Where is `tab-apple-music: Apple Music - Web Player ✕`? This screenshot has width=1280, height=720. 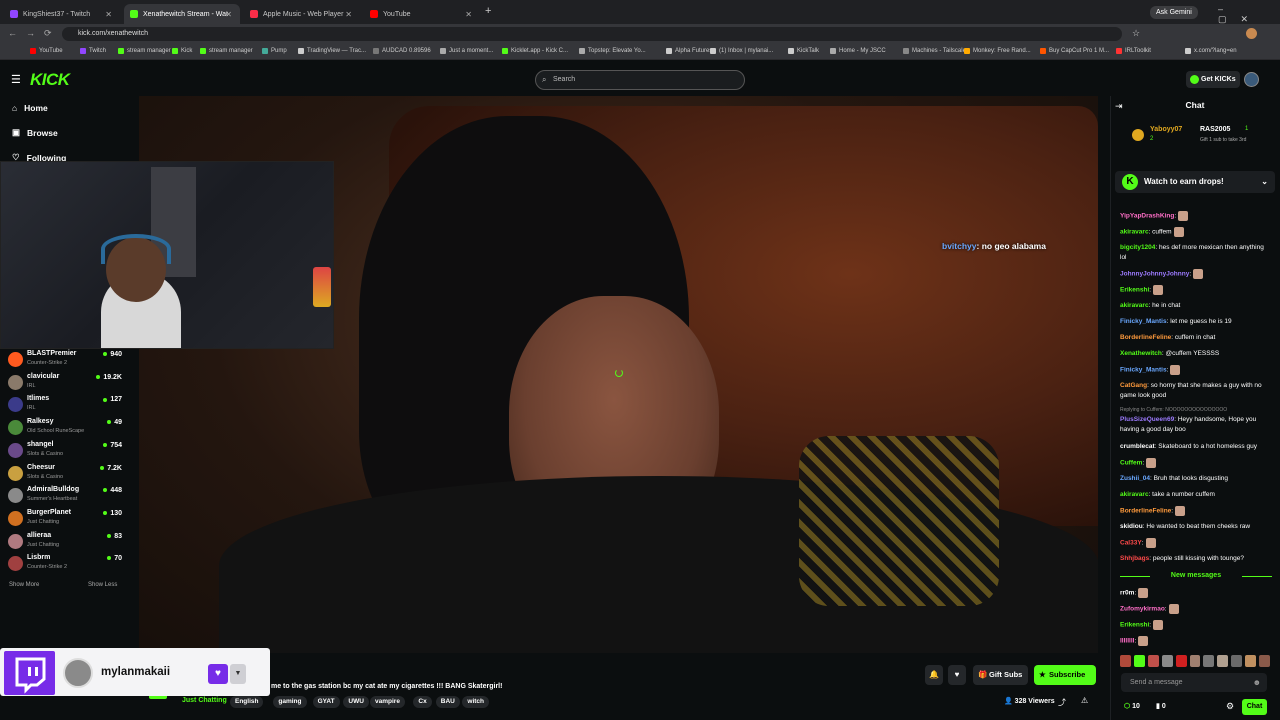
tab-apple-music: Apple Music - Web Player ✕ is located at coordinates (302, 14).